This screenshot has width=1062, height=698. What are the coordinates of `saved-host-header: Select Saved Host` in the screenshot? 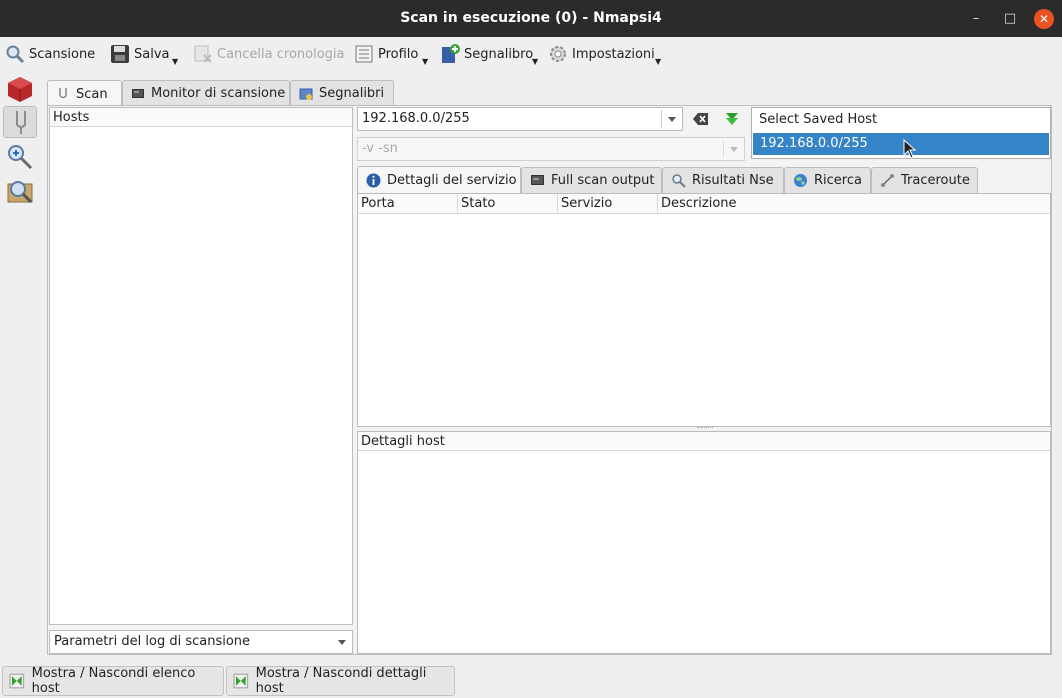 It's located at (818, 119).